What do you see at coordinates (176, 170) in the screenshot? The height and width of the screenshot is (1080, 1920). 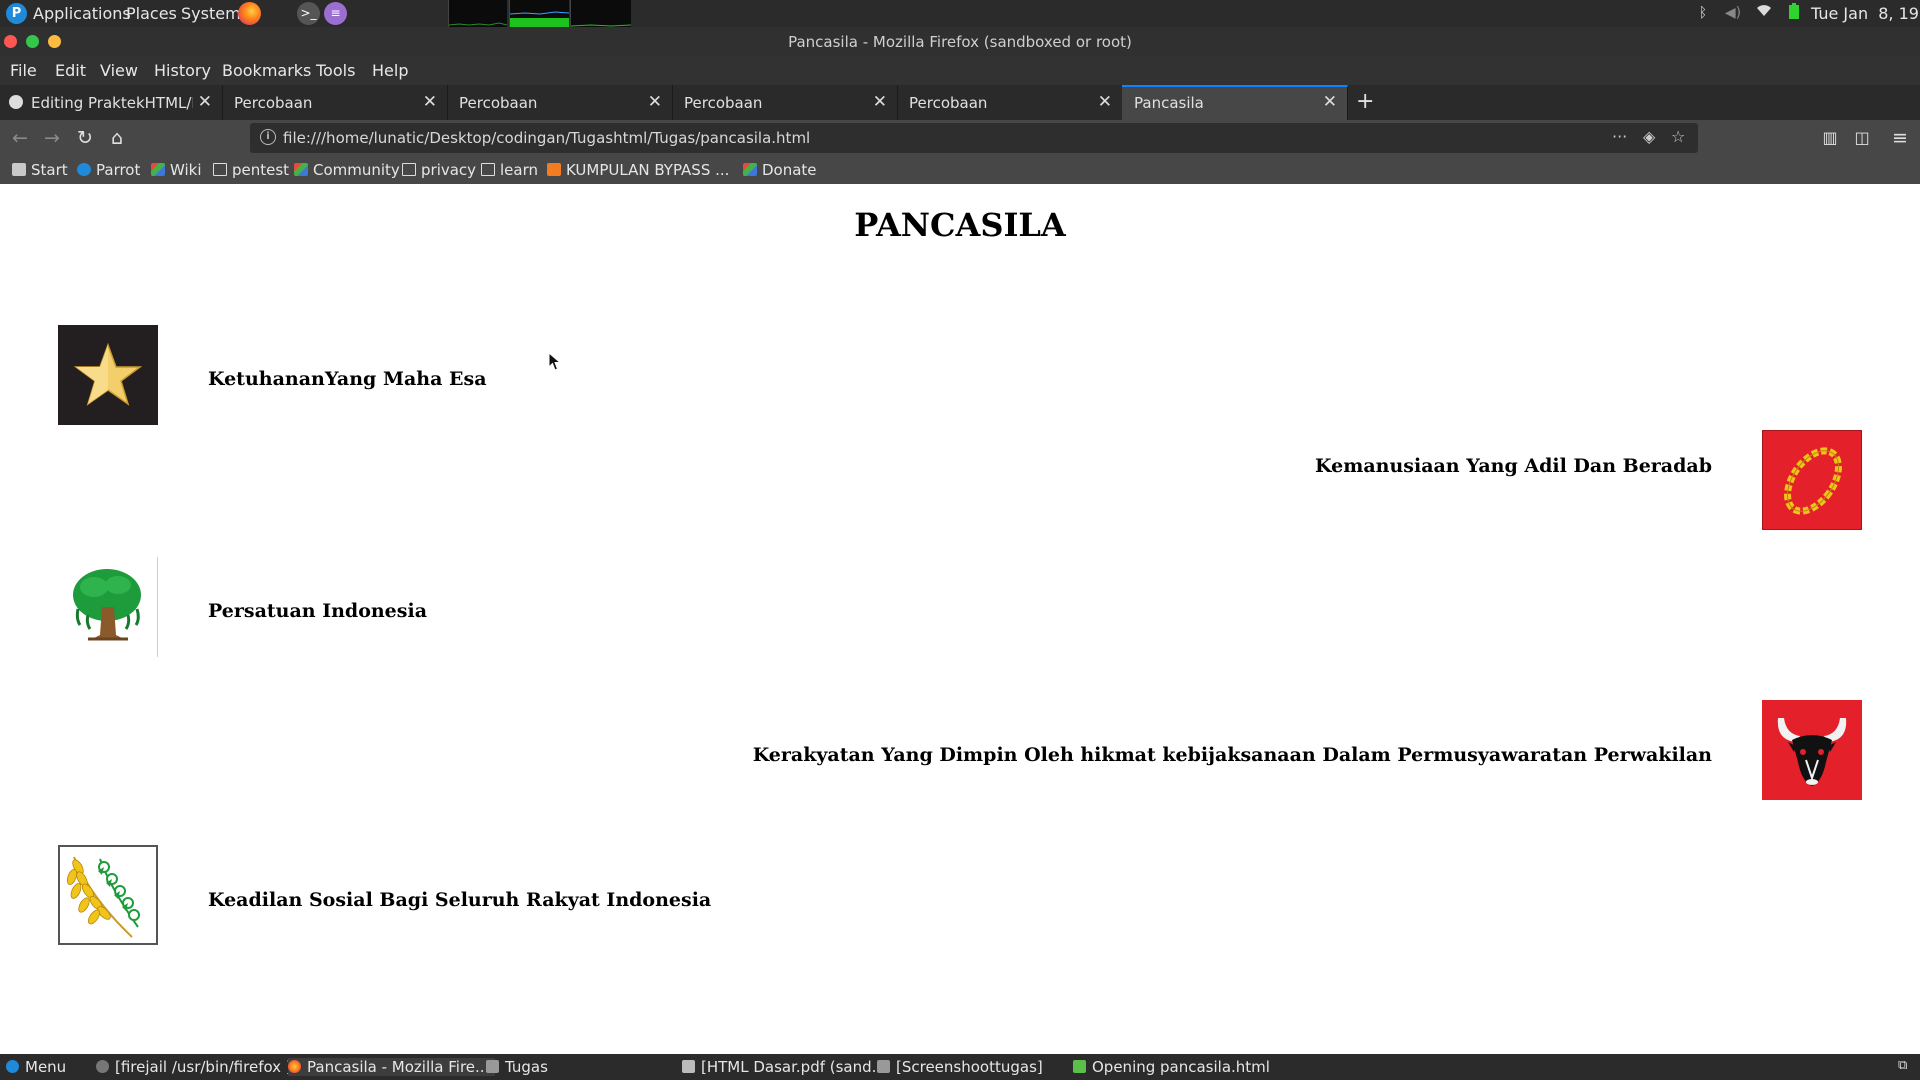 I see `bookmark-wiki: Wiki` at bounding box center [176, 170].